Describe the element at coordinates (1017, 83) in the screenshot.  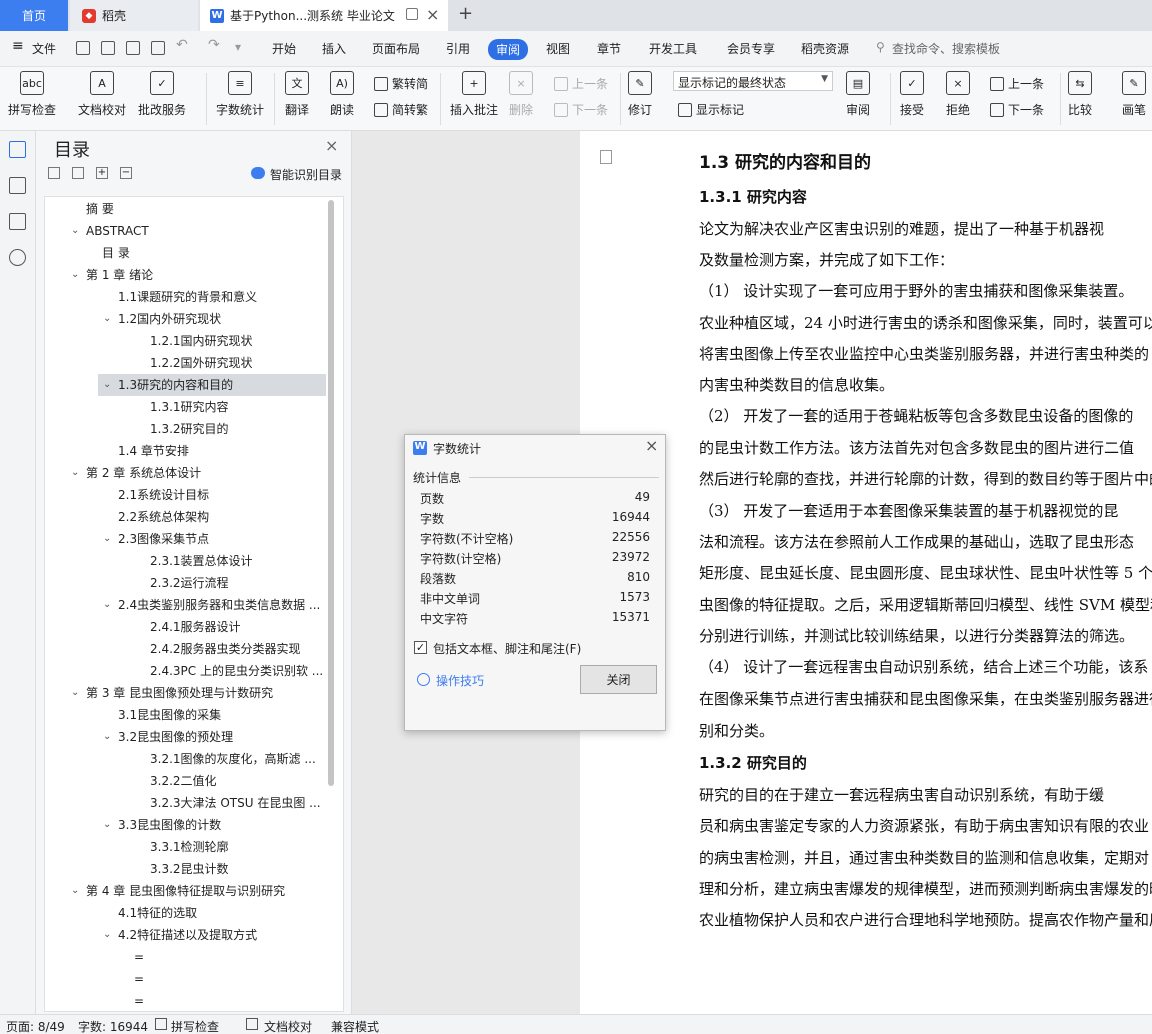
I see `prev-change-button: 上一条` at that location.